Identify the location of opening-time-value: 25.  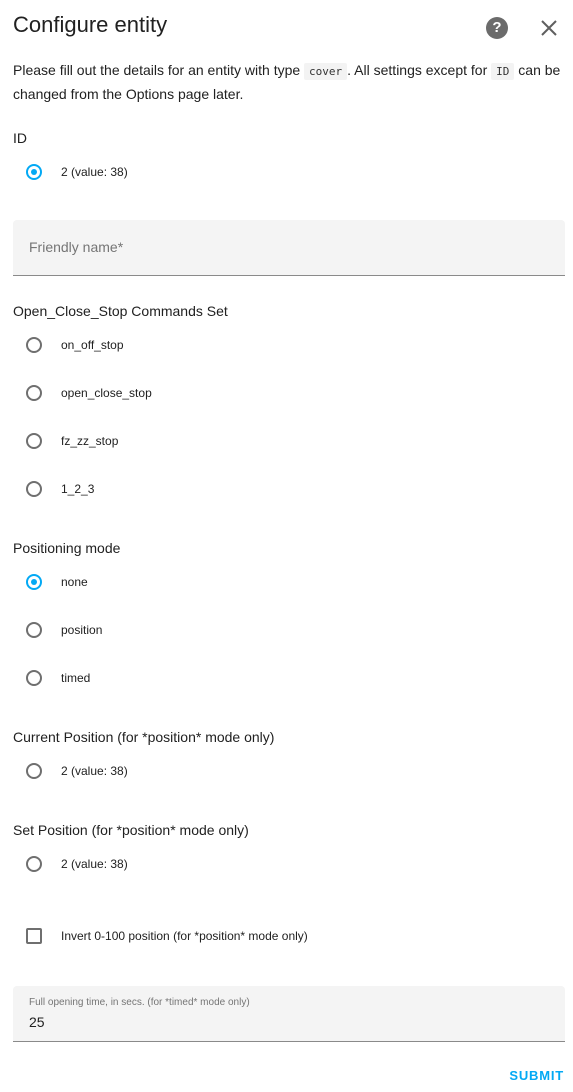
(37, 1022).